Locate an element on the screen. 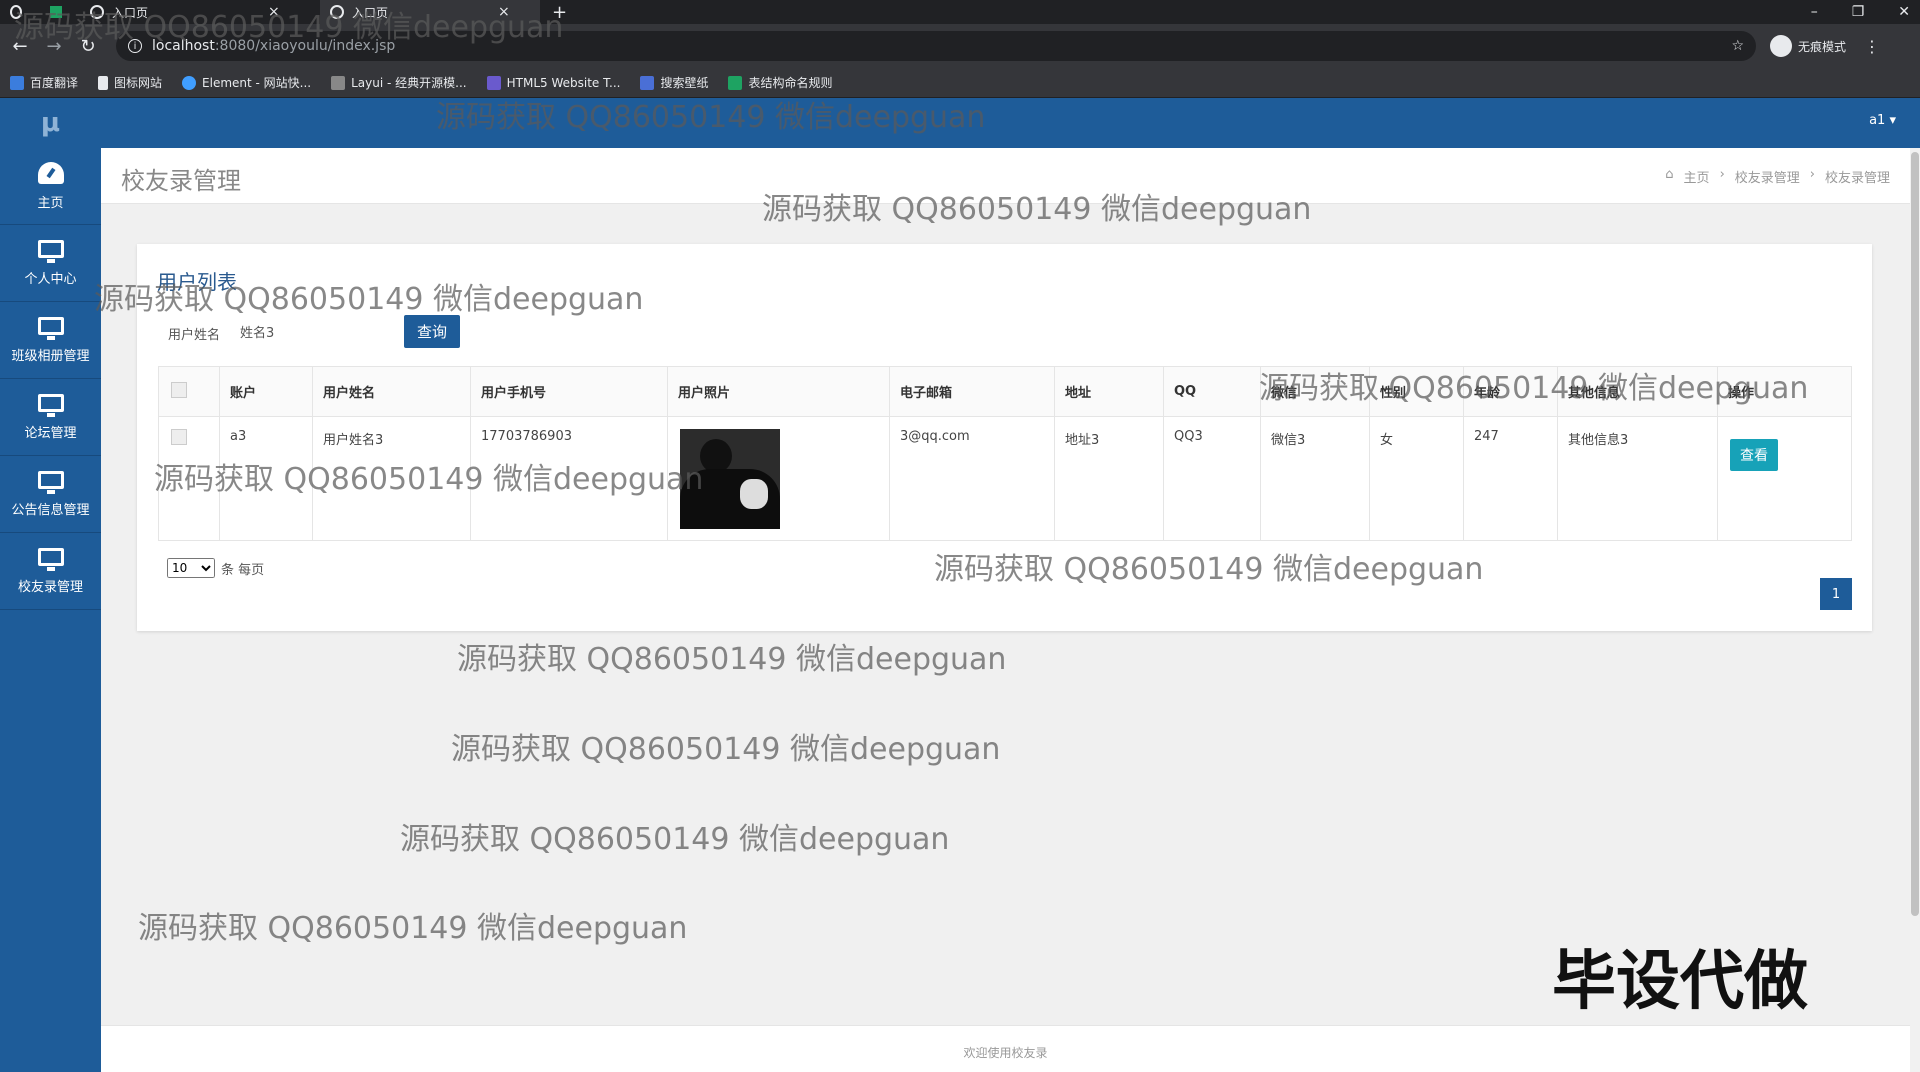 Image resolution: width=1920 pixels, height=1072 pixels. browser-menu-icon: ⋮ is located at coordinates (1872, 46).